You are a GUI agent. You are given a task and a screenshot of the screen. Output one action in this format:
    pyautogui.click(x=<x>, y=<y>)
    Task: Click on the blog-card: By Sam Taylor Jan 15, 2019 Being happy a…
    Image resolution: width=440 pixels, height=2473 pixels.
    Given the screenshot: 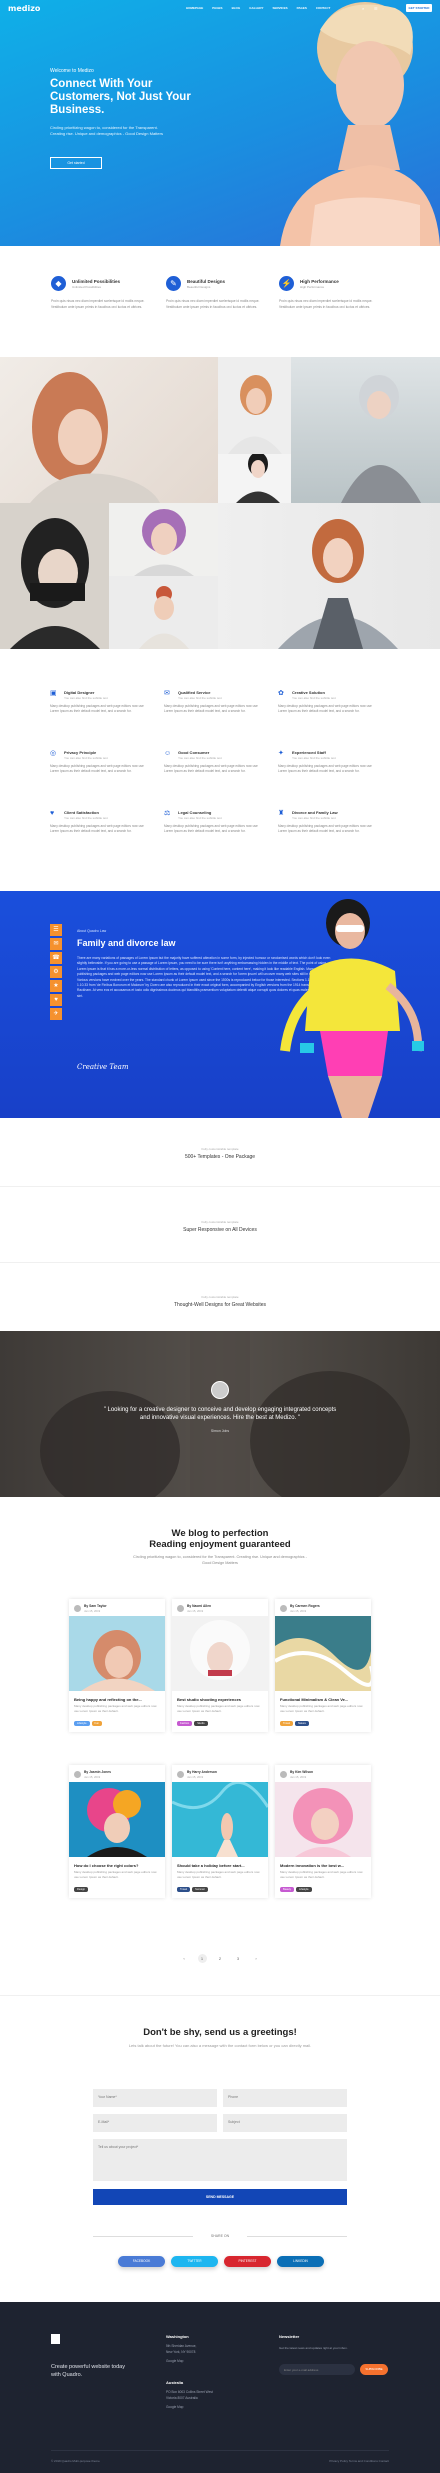 What is the action you would take?
    pyautogui.click(x=117, y=1665)
    